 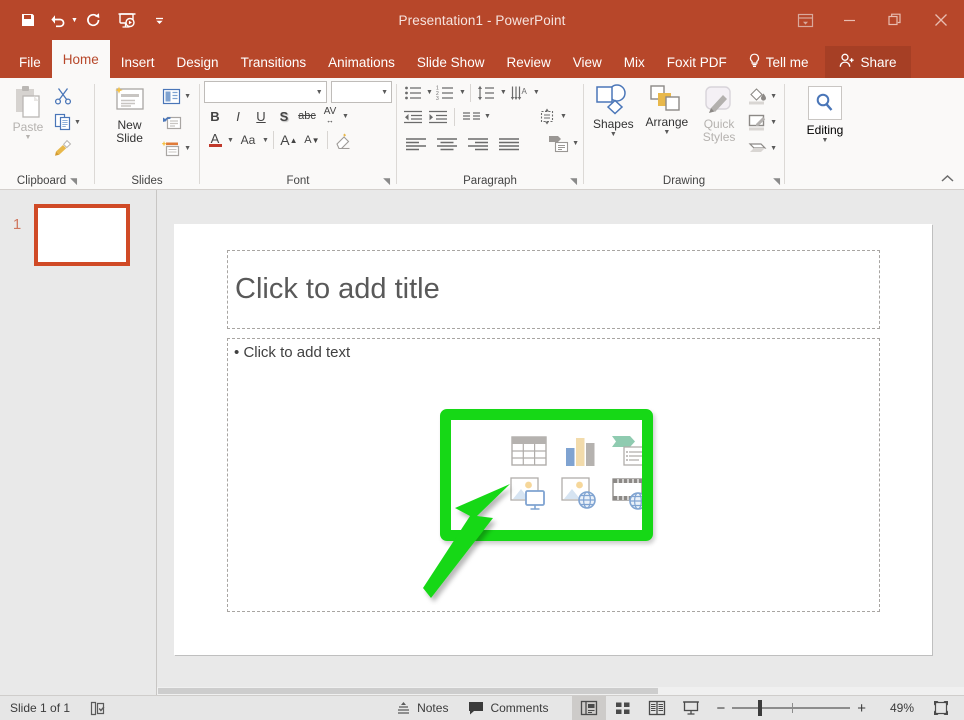 I want to click on quick-styles-button: Quick Styles, so click(x=719, y=112).